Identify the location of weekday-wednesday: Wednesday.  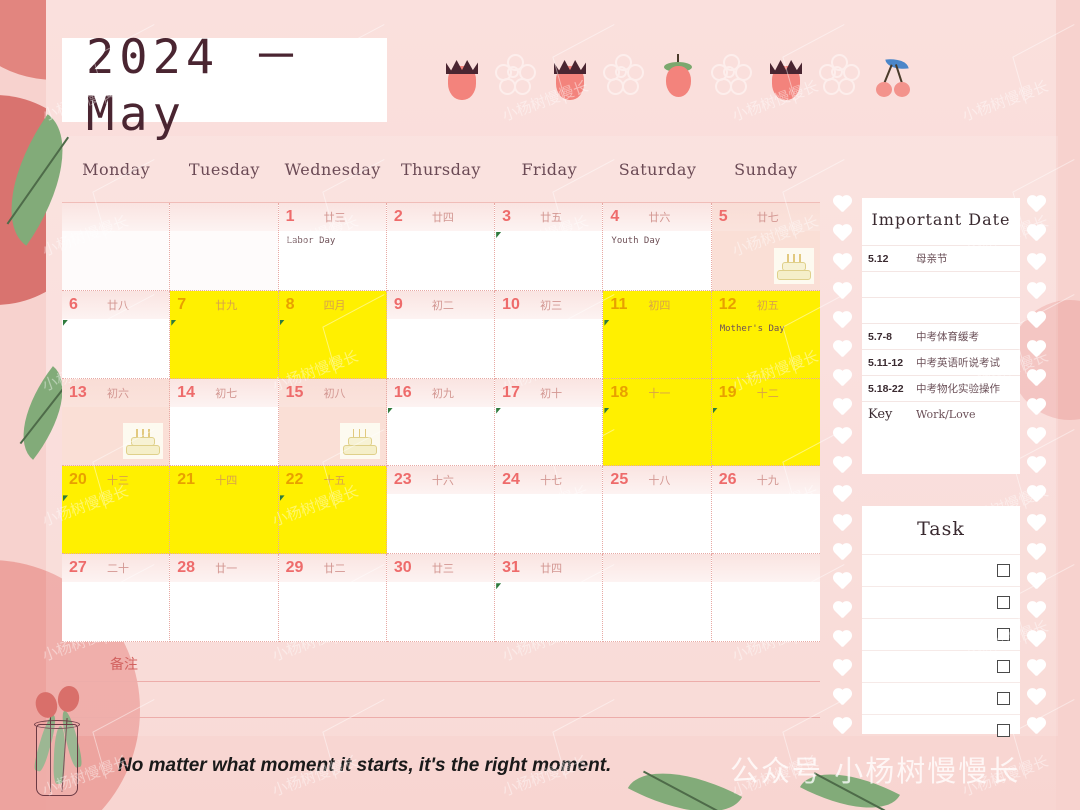
(332, 169).